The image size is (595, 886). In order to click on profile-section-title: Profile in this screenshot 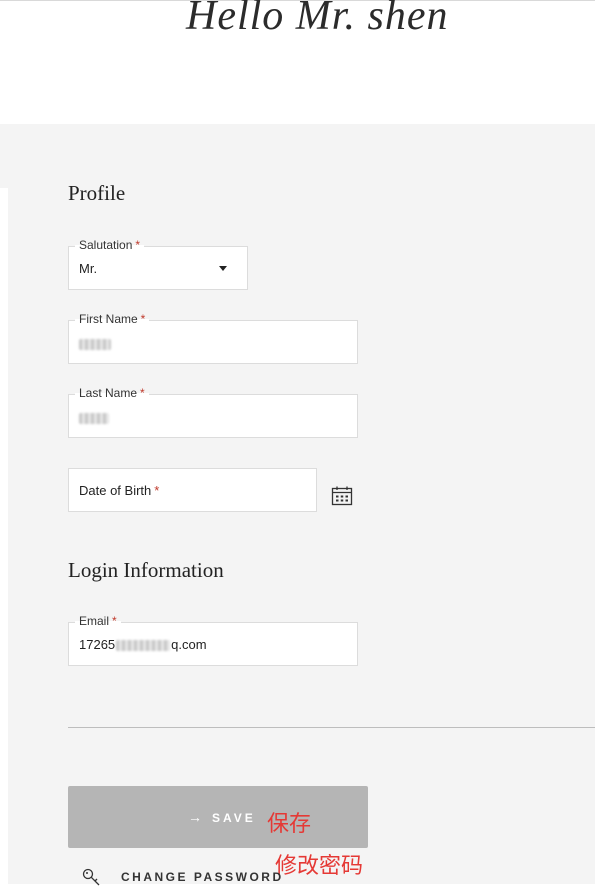, I will do `click(97, 193)`.